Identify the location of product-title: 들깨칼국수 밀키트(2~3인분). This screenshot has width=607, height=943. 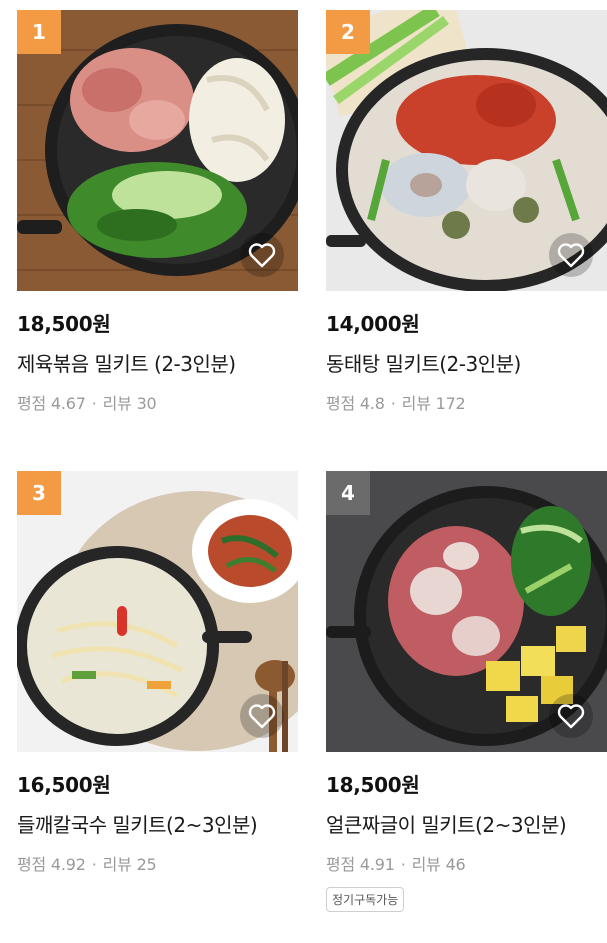
(157, 823).